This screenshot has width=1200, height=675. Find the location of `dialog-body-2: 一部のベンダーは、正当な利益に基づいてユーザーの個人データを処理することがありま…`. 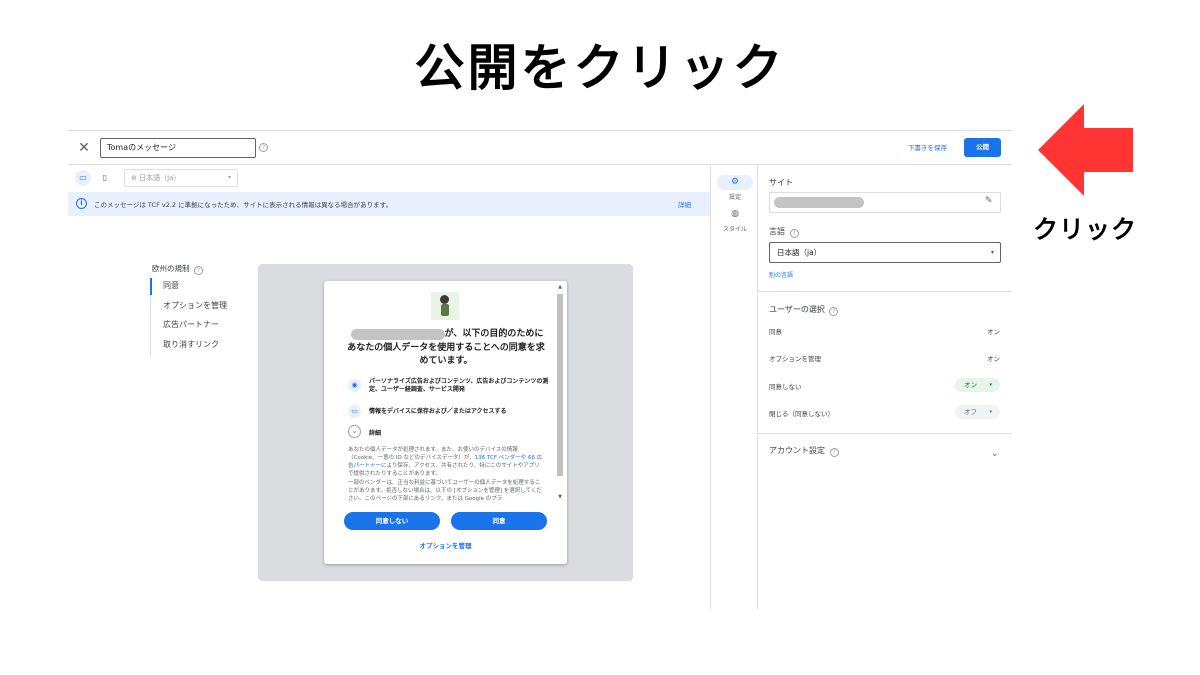

dialog-body-2: 一部のベンダーは、正当な利益に基づいてユーザーの個人データを処理することがありま… is located at coordinates (445, 491).